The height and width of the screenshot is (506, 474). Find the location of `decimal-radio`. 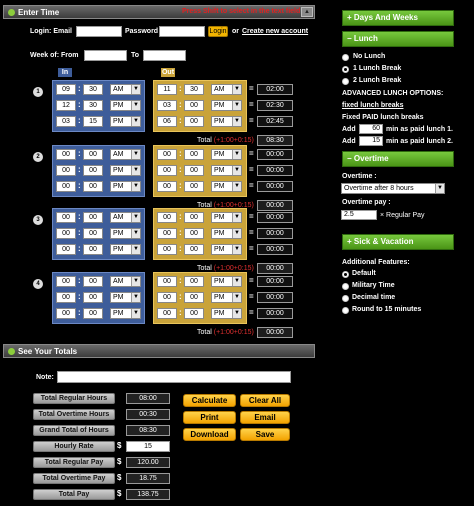

decimal-radio is located at coordinates (345, 298).